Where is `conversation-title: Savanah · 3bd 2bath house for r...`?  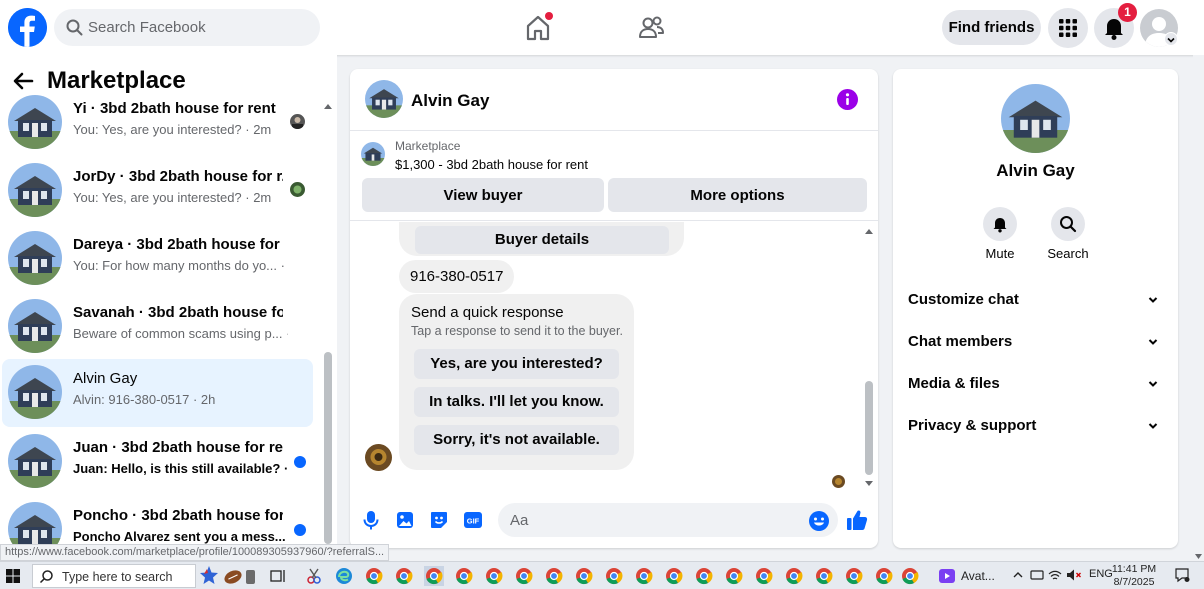 conversation-title: Savanah · 3bd 2bath house for r... is located at coordinates (178, 312).